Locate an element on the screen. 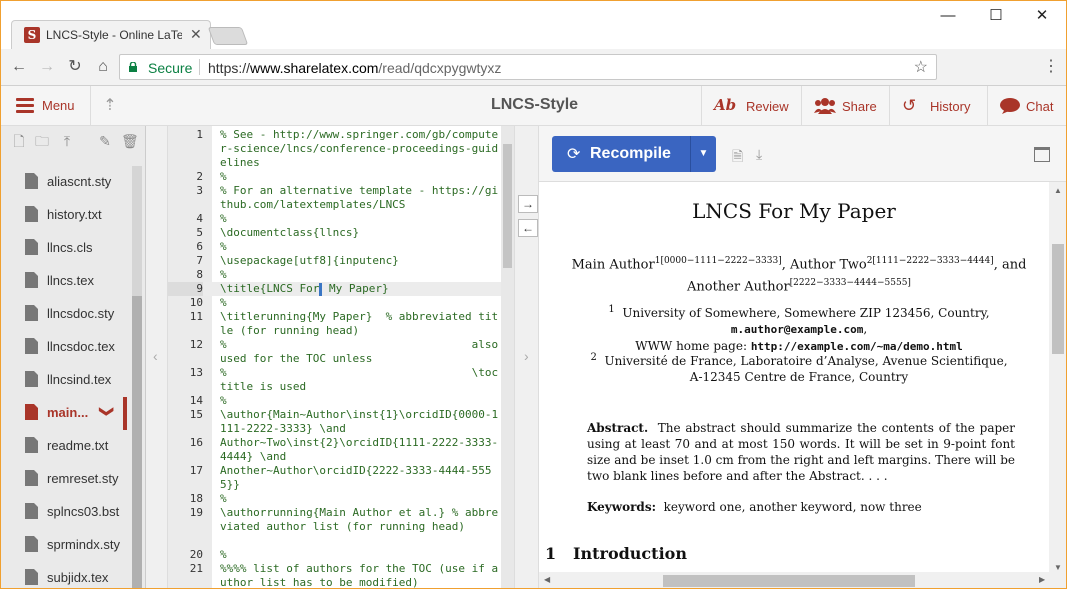 The width and height of the screenshot is (1067, 589). home-icon: ⌂ is located at coordinates (103, 67).